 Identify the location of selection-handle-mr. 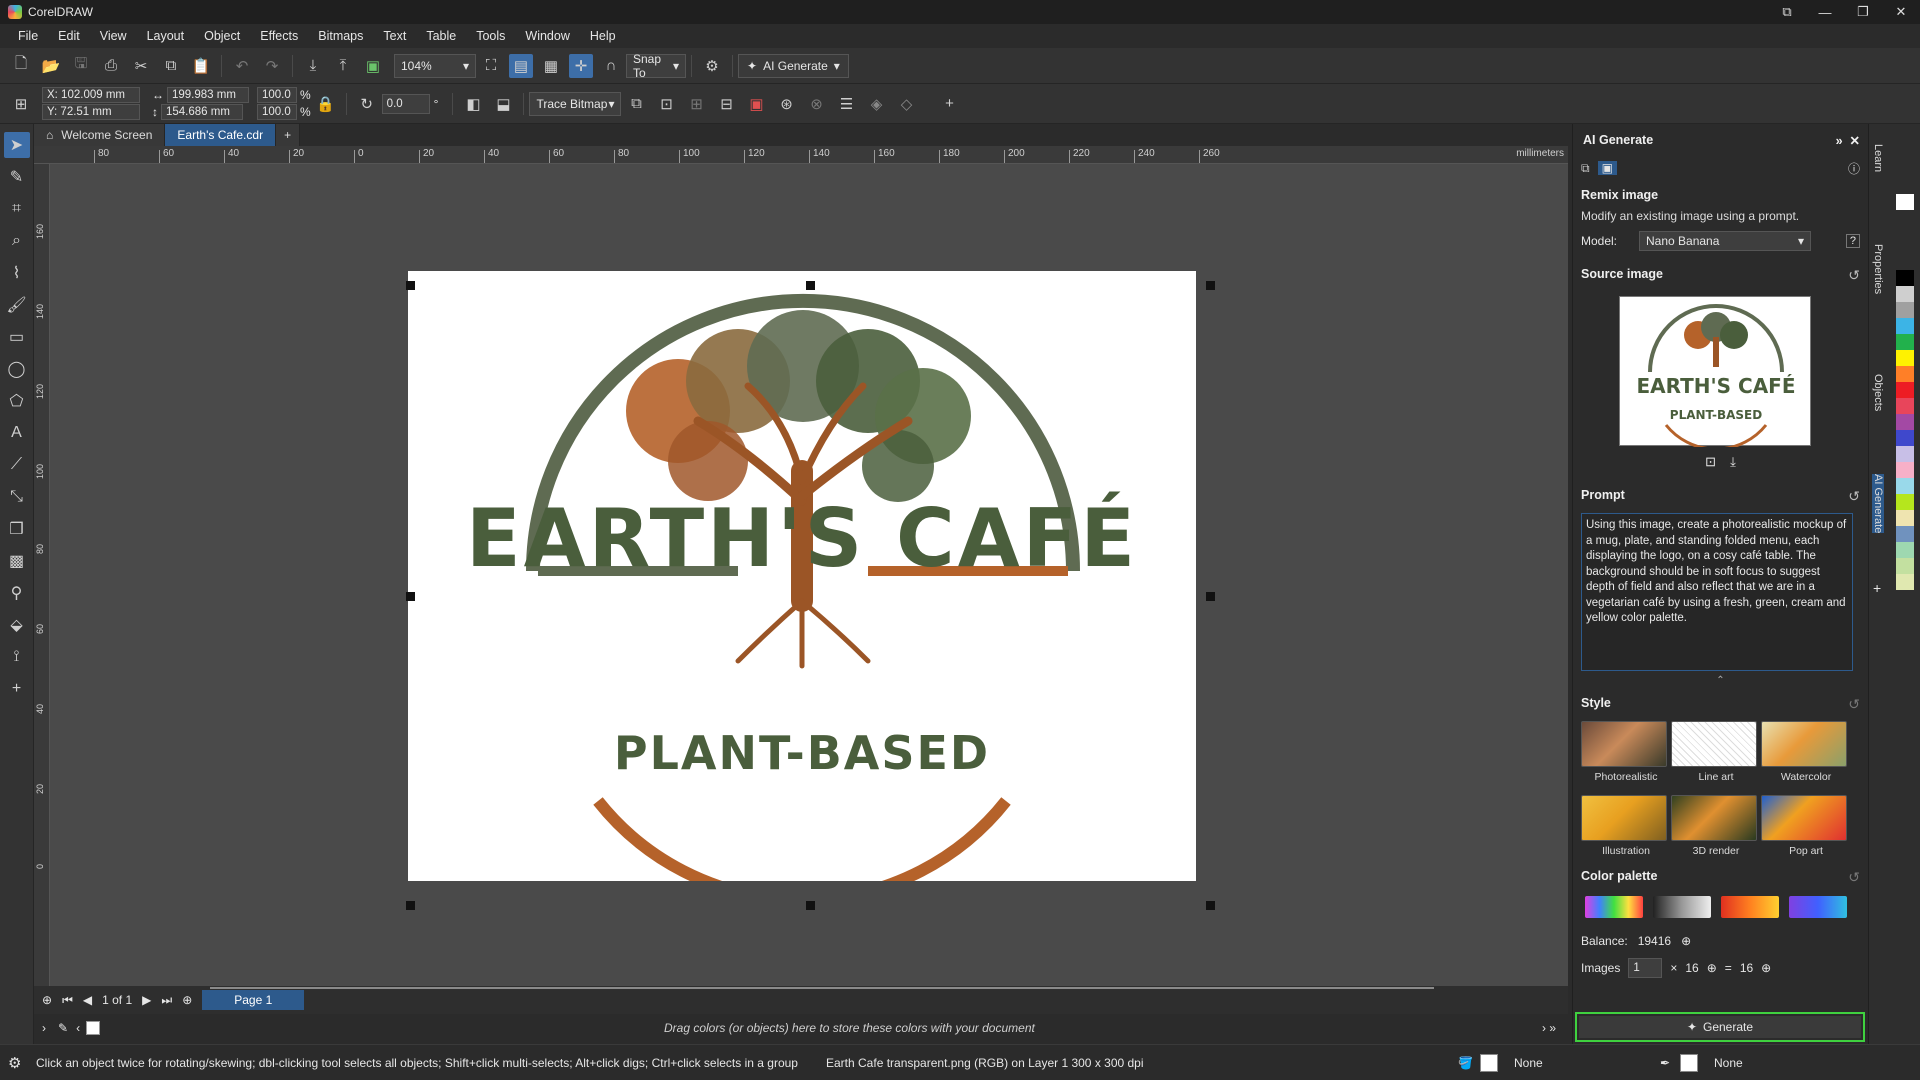
(1210, 596).